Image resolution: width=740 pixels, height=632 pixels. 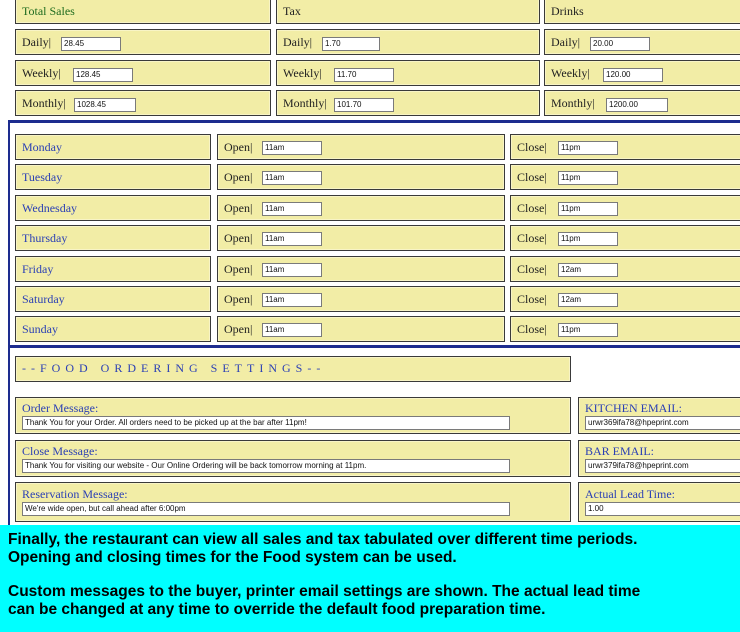 I want to click on section-left-border, so click(x=9, y=233).